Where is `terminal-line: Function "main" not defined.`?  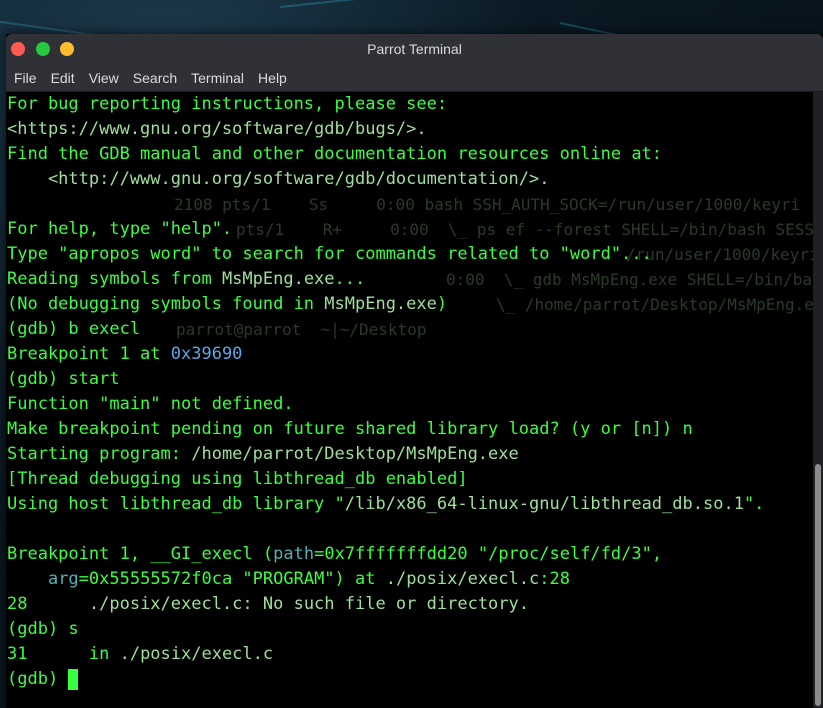 terminal-line: Function "main" not defined. is located at coordinates (410, 404).